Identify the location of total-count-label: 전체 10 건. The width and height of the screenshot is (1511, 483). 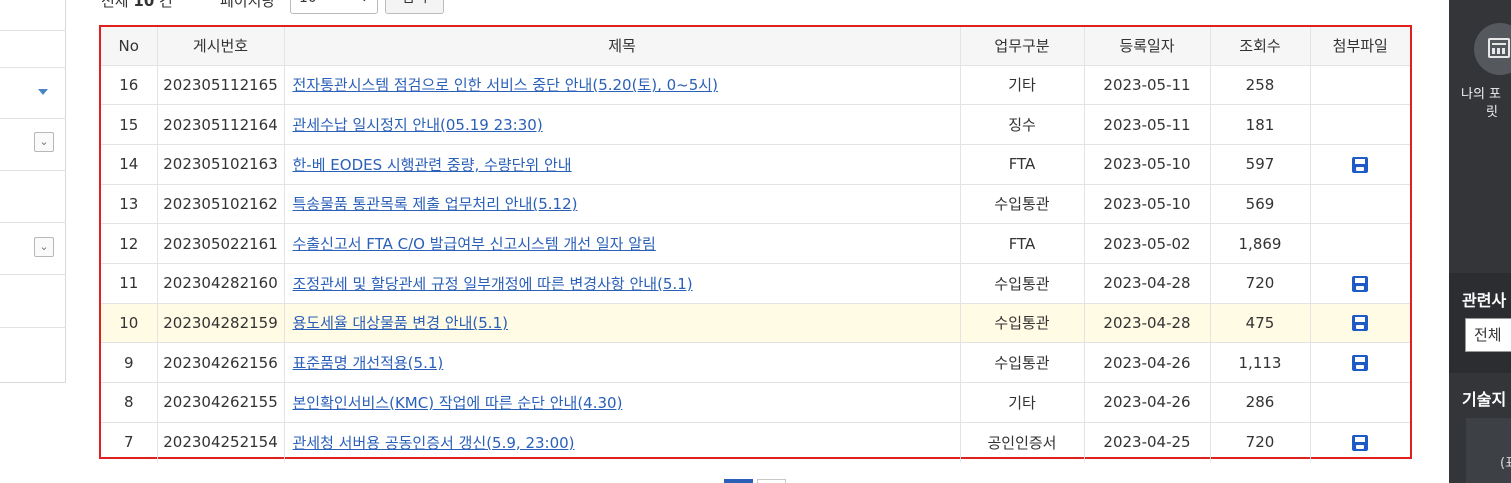
(137, 5).